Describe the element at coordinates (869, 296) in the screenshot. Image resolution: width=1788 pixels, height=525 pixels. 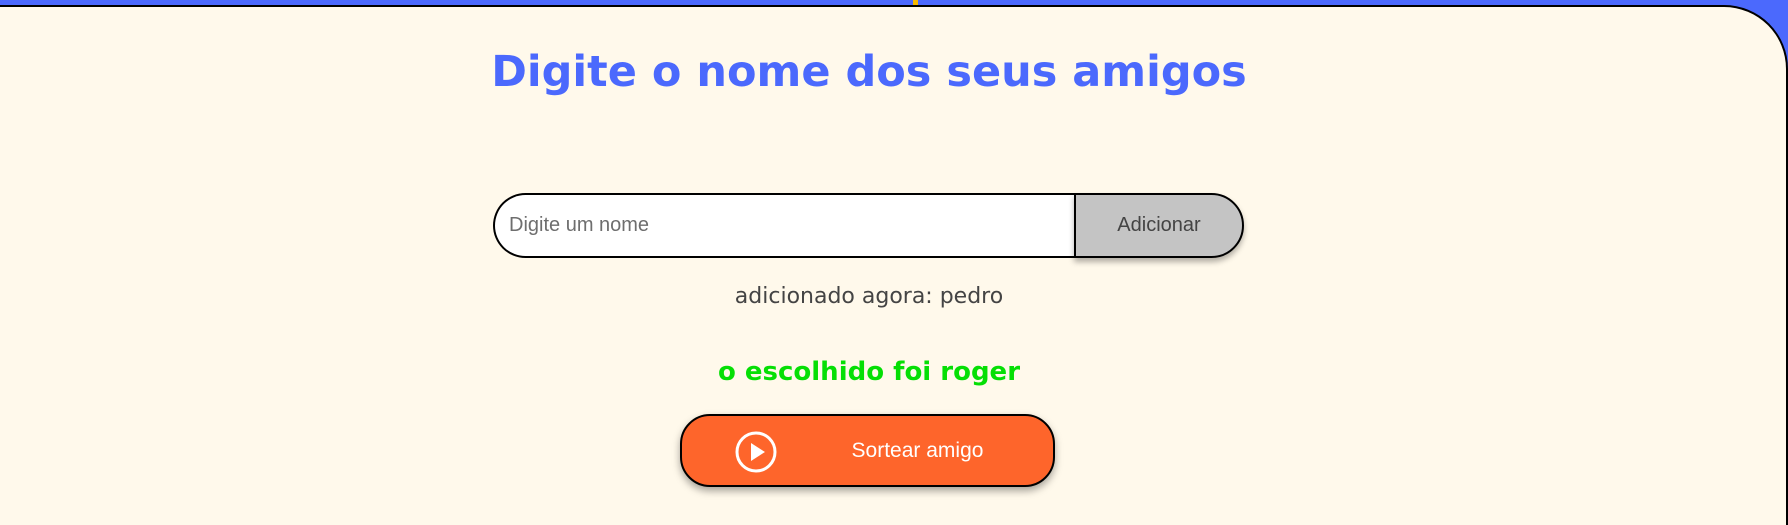
I see `added-status-text: adicionado agora: pedro` at that location.